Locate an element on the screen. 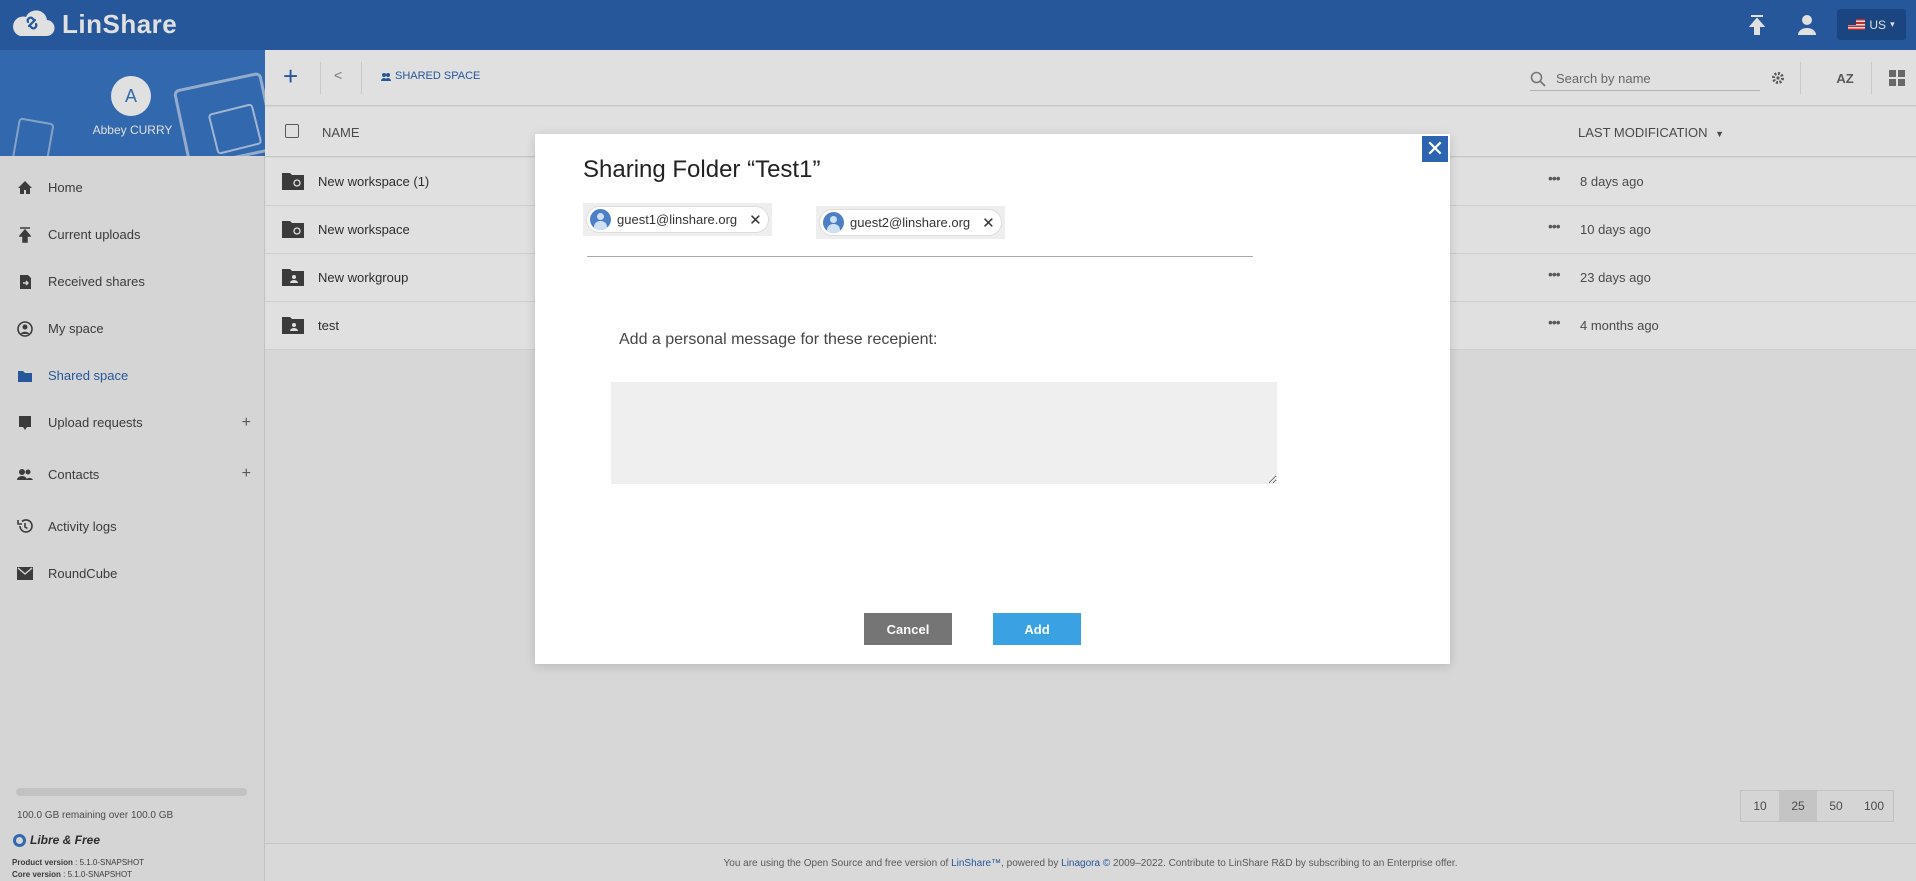 The width and height of the screenshot is (1916, 881). recipient-email: guest1@linshare.org is located at coordinates (677, 219).